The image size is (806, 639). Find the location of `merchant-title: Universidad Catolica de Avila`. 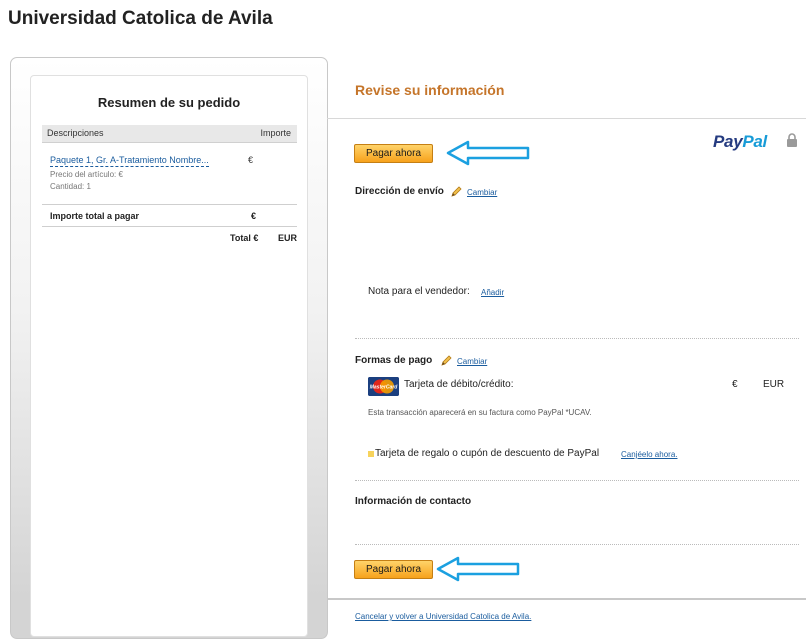

merchant-title: Universidad Catolica de Avila is located at coordinates (140, 18).